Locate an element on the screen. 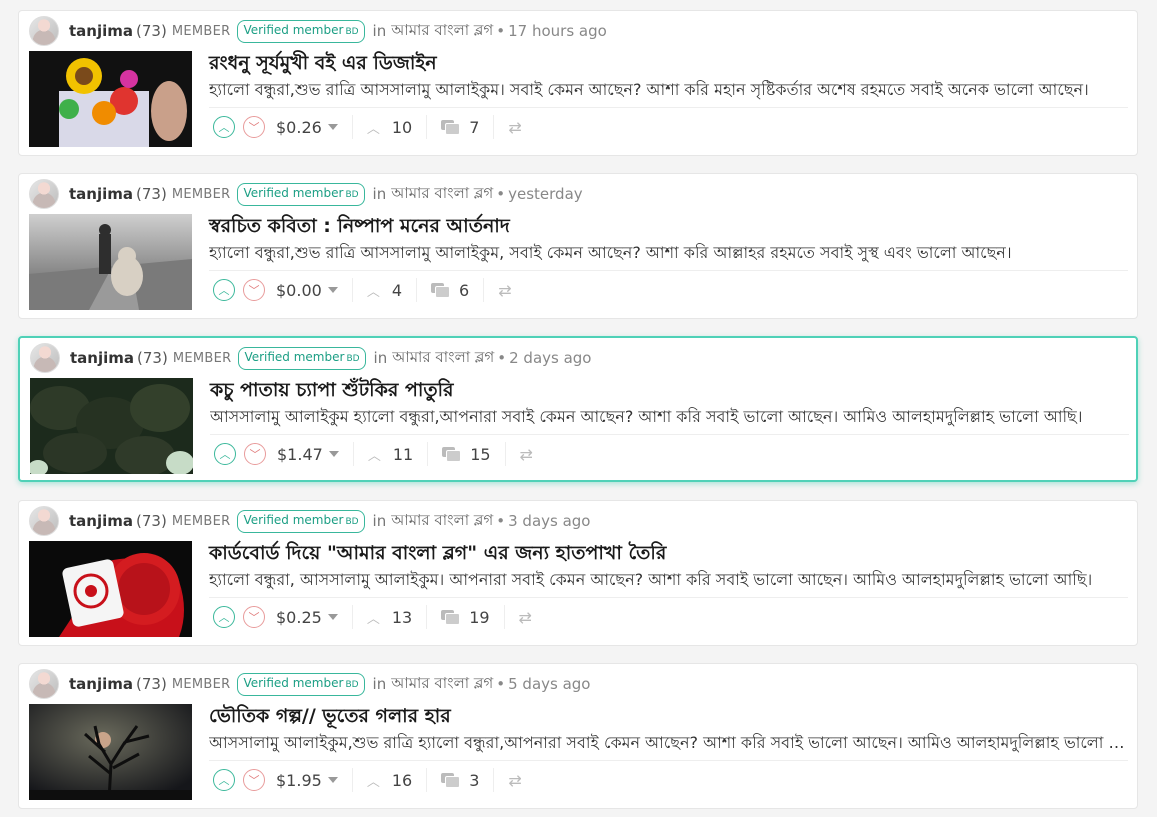 This screenshot has height=817, width=1157. votes-count: ︿ 11 is located at coordinates (390, 454).